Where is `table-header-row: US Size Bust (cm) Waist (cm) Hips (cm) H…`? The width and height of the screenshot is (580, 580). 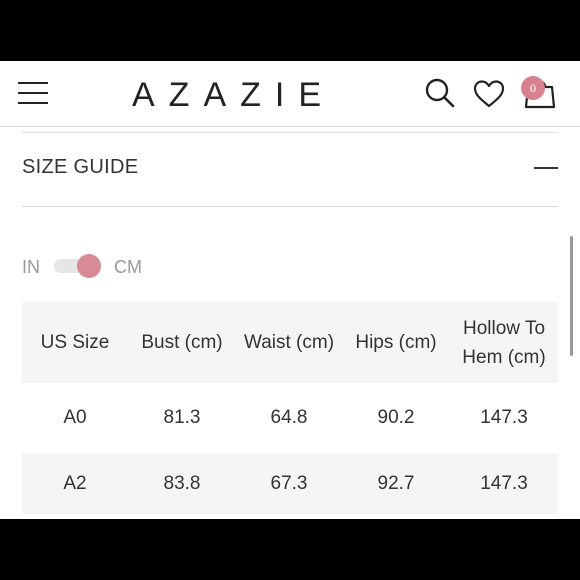
table-header-row: US Size Bust (cm) Waist (cm) Hips (cm) H… is located at coordinates (290, 342).